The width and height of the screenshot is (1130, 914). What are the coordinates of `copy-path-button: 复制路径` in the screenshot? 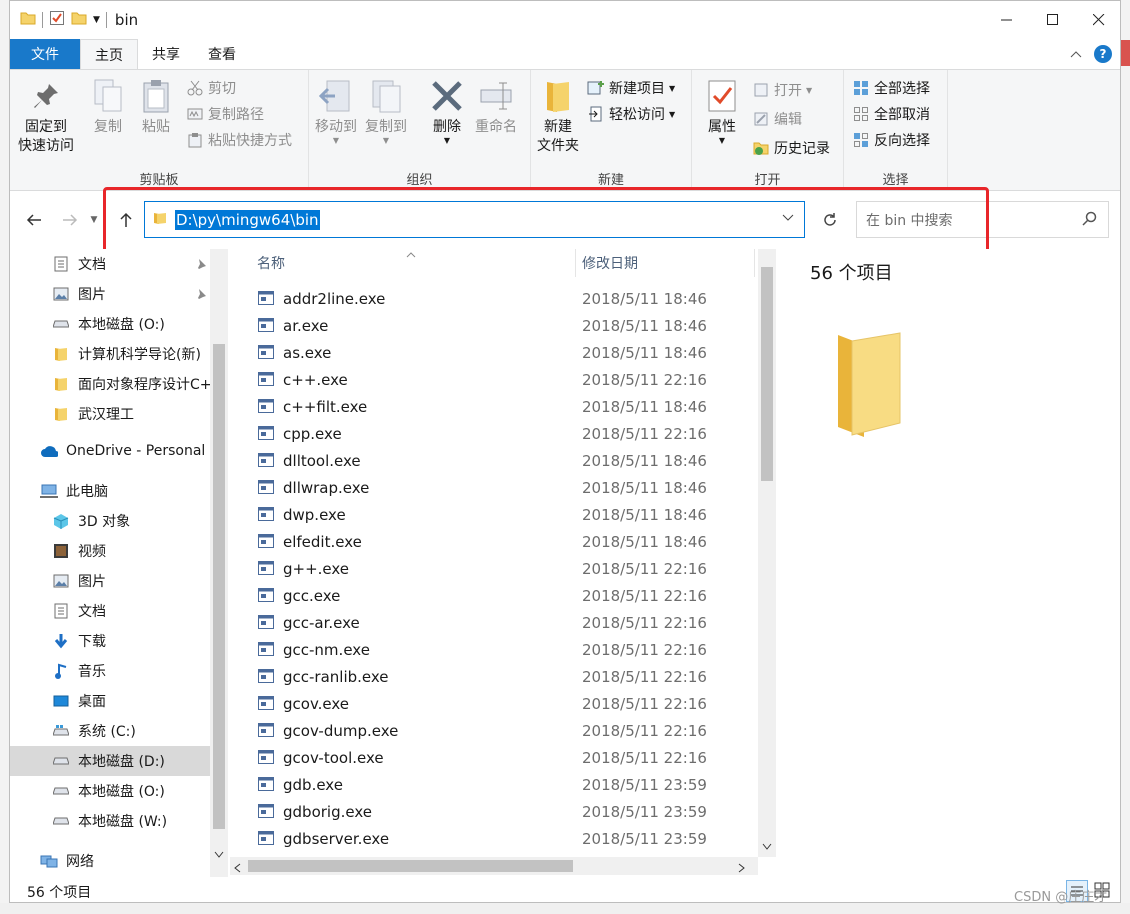 It's located at (225, 114).